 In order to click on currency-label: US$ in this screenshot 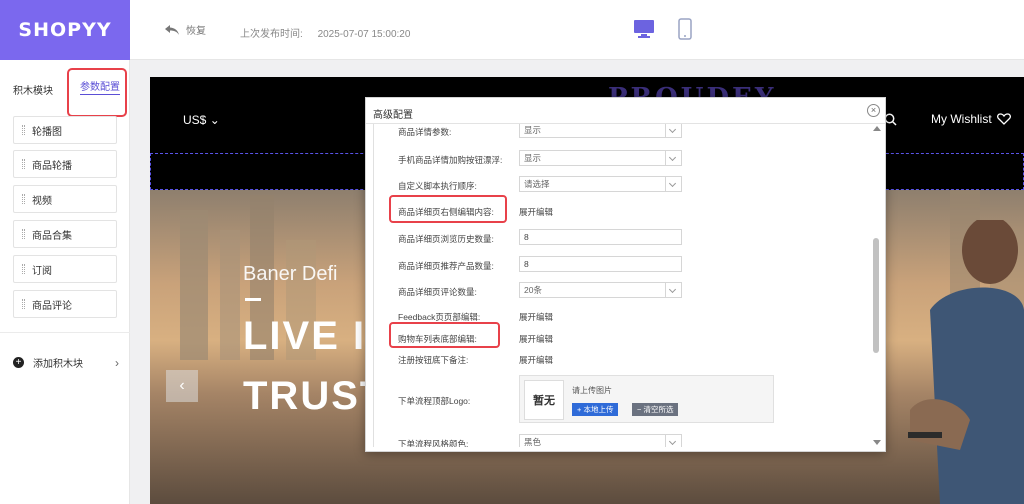, I will do `click(195, 120)`.